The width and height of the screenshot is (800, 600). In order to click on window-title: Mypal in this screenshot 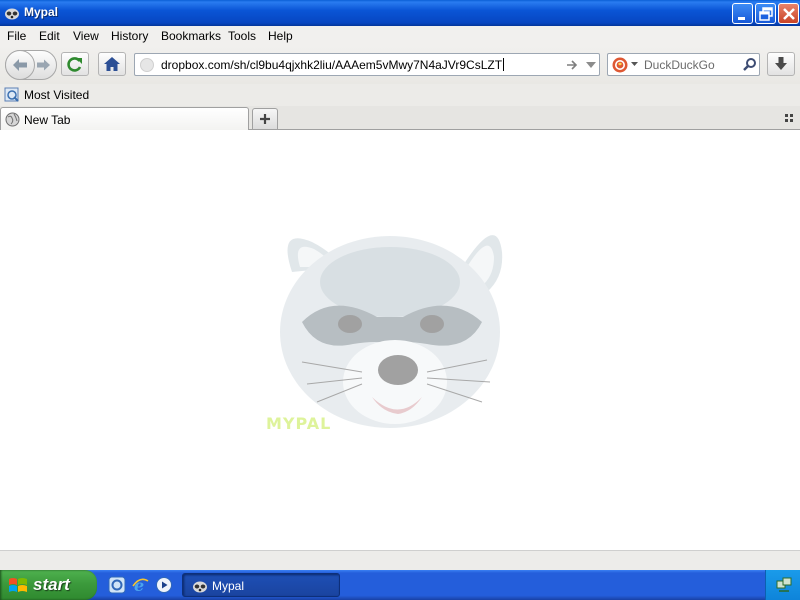, I will do `click(41, 12)`.